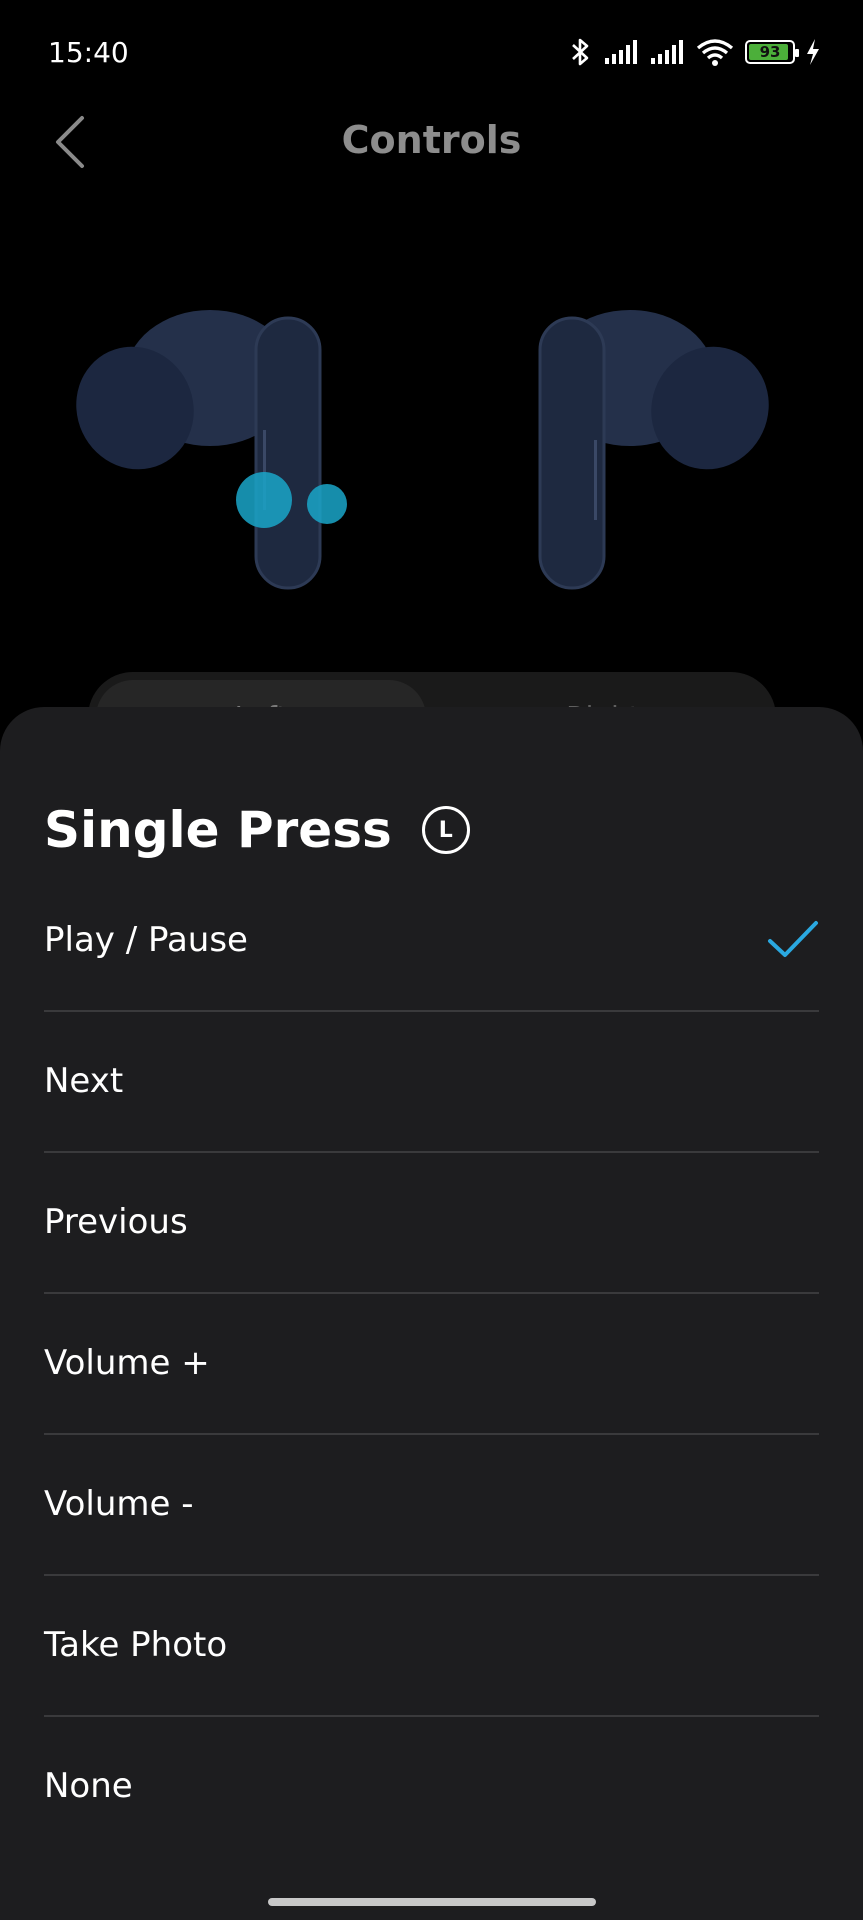 The width and height of the screenshot is (863, 1920). Describe the element at coordinates (621, 52) in the screenshot. I see `signal-icon` at that location.